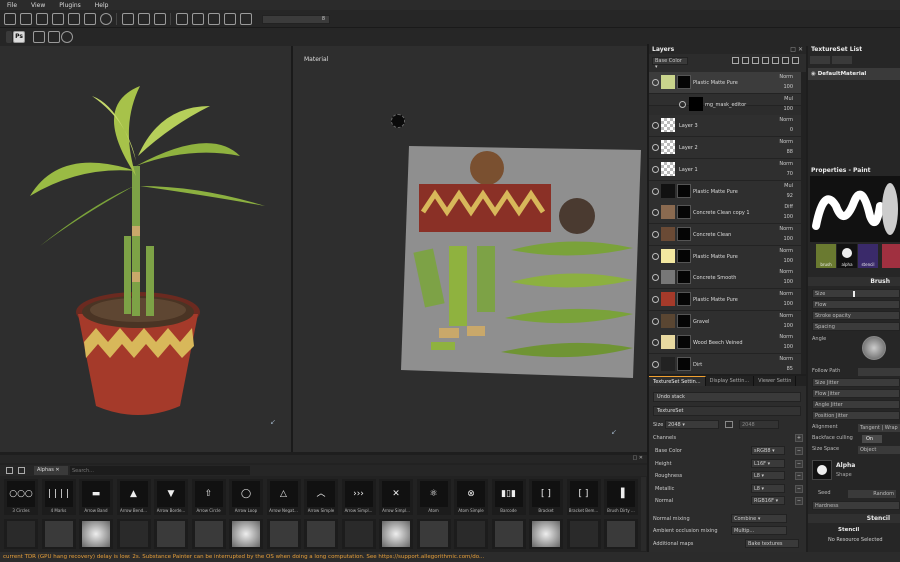 Image resolution: width=900 pixels, height=562 pixels. What do you see at coordinates (745, 60) in the screenshot?
I see `add-layer-icon` at bounding box center [745, 60].